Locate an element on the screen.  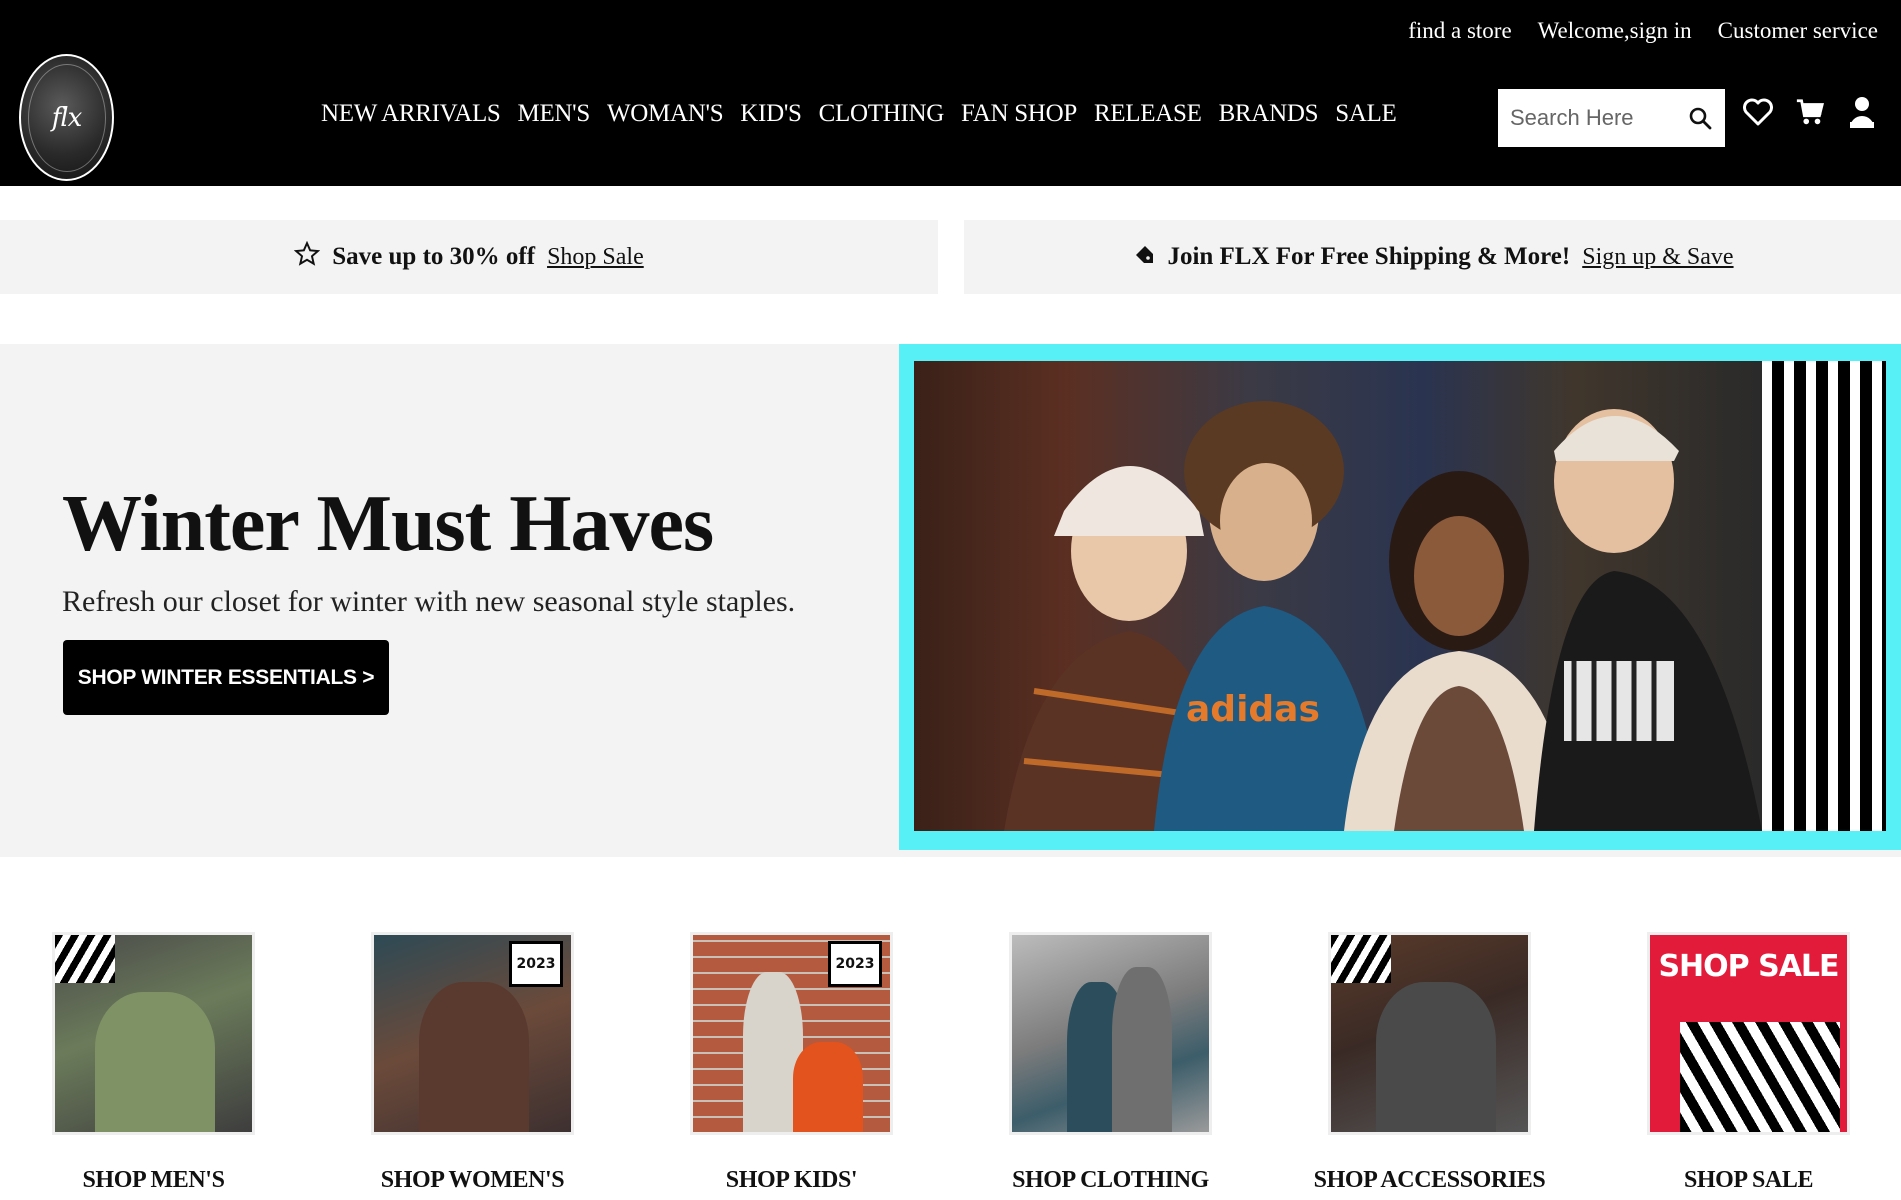
category-accessories-image is located at coordinates (1429, 1033).